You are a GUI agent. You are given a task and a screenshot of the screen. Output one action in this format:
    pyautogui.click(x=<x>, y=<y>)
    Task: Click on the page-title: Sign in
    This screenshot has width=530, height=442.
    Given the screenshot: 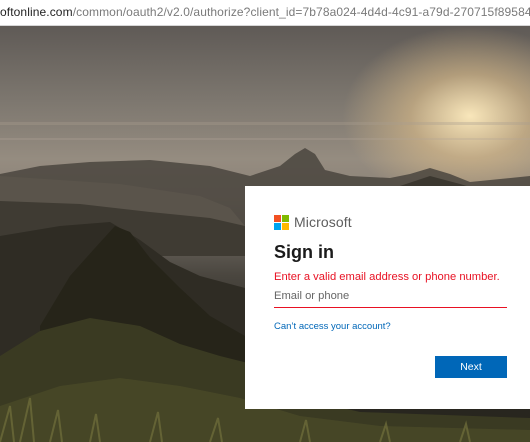 What is the action you would take?
    pyautogui.click(x=304, y=252)
    